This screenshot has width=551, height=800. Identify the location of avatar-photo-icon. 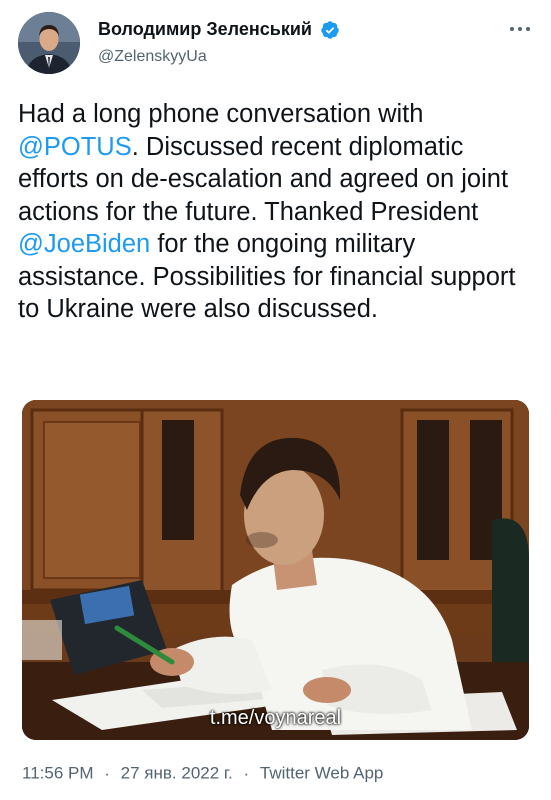
(49, 43).